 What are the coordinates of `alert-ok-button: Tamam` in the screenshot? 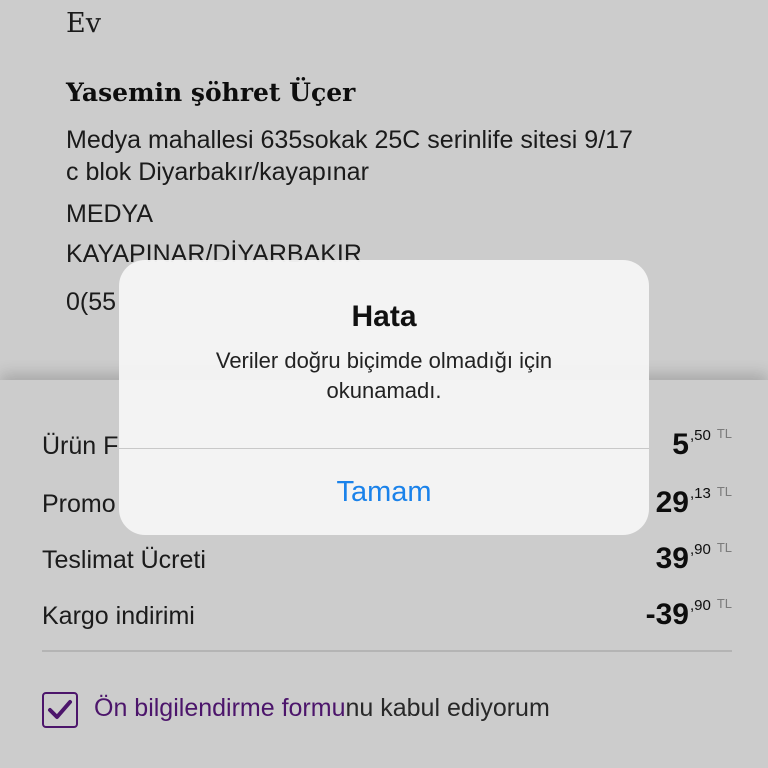 It's located at (384, 492).